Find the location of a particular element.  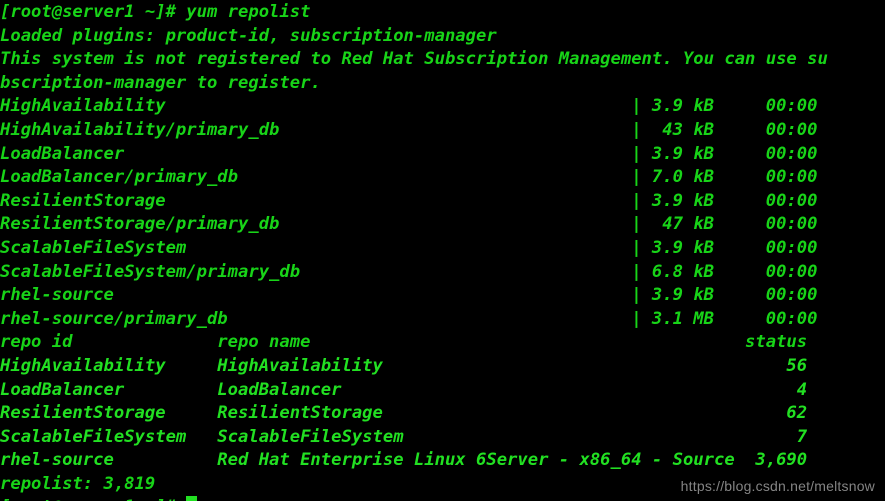

terminal-prompt-line: [root@server1 ~]# is located at coordinates (442, 498).